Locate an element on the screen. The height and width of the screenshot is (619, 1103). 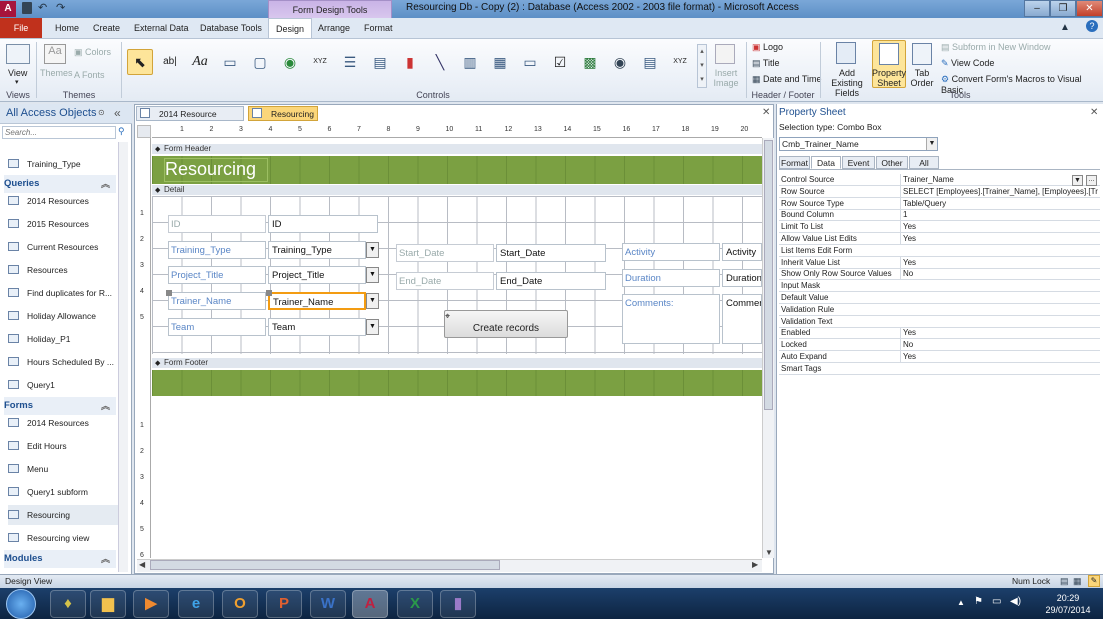
tab-external-data: External Data is located at coordinates (161, 28).